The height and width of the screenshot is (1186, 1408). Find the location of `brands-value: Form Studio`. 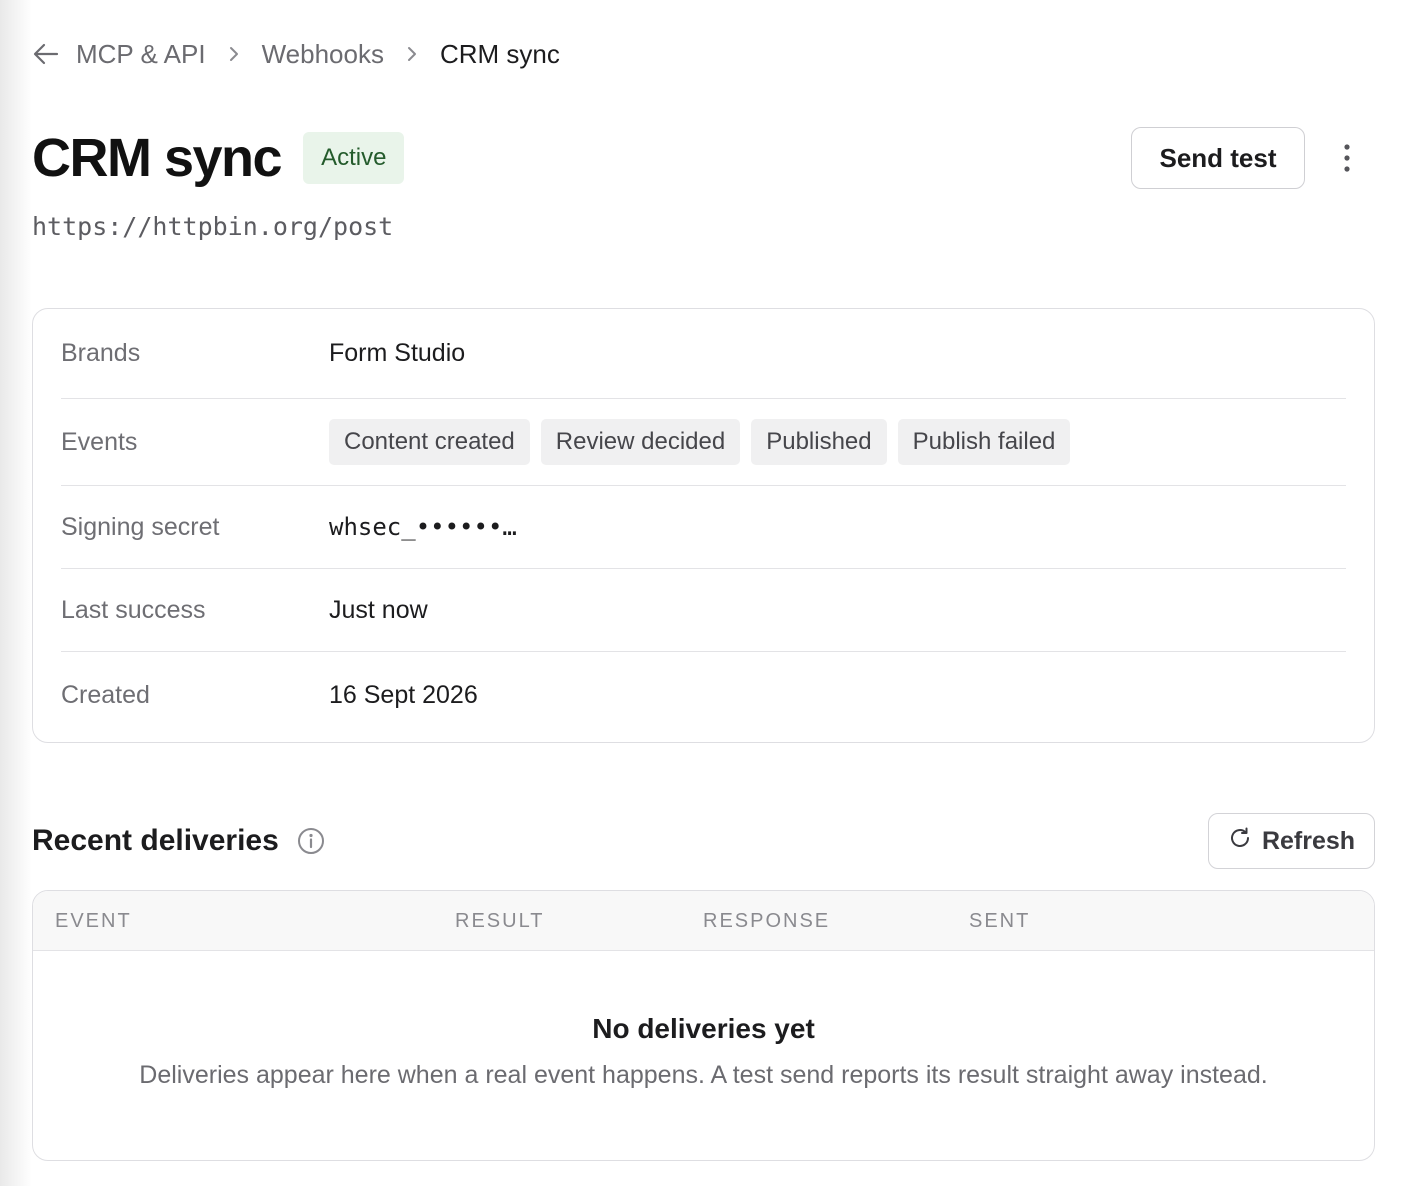

brands-value: Form Studio is located at coordinates (397, 353).